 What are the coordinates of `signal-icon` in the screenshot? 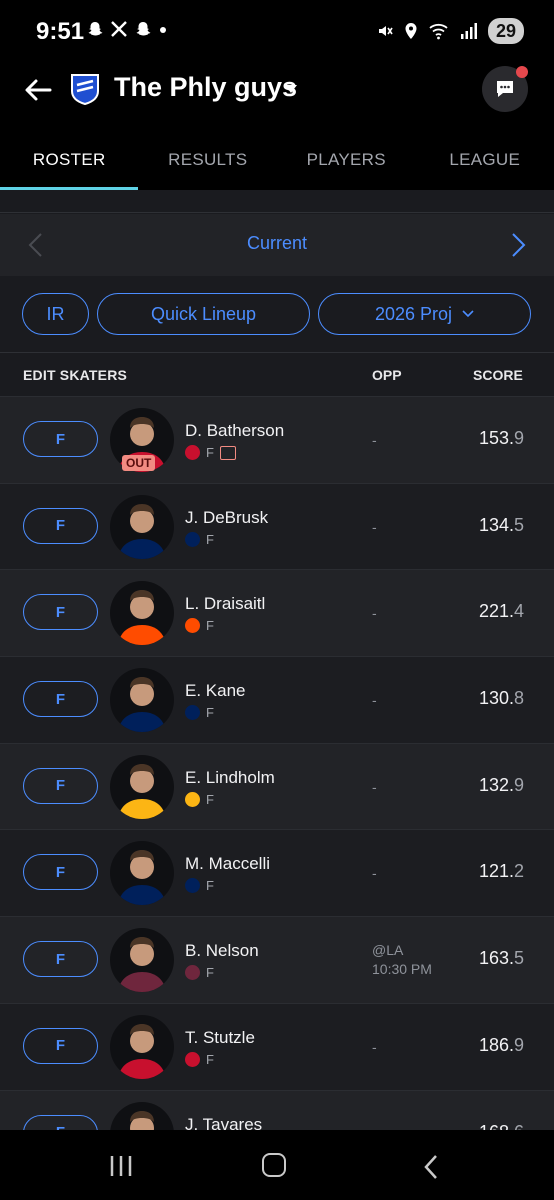 It's located at (468, 31).